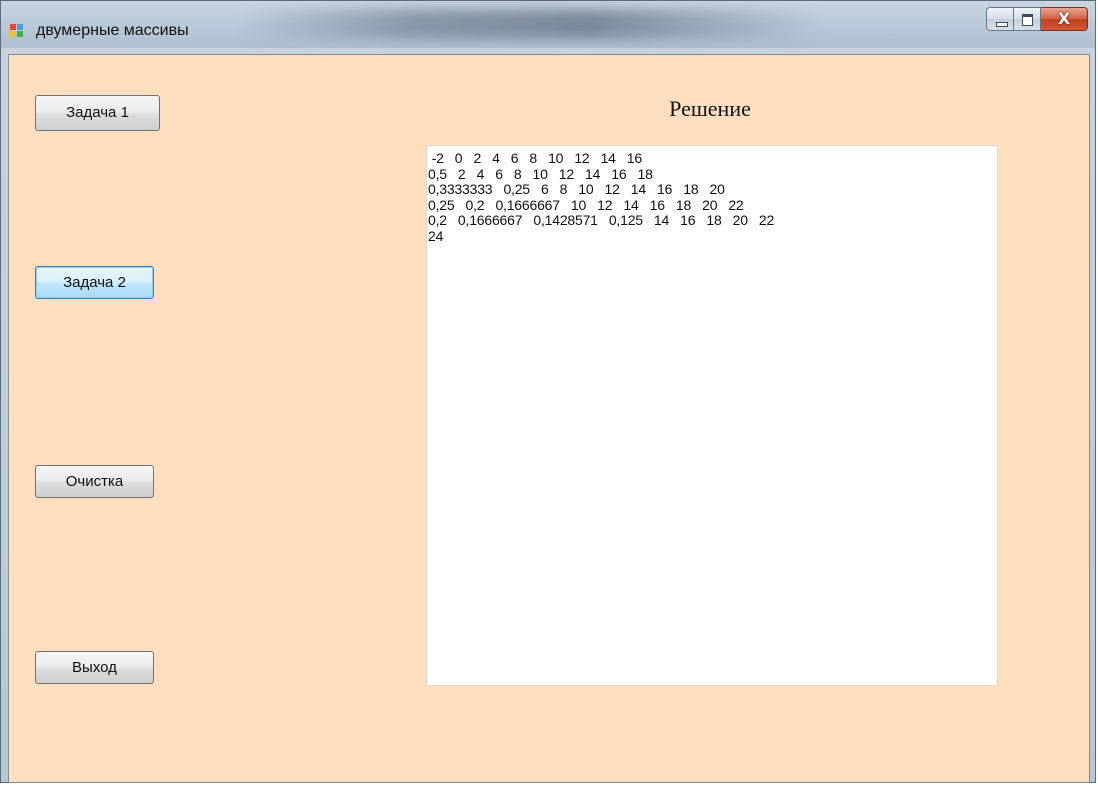 This screenshot has width=1098, height=785. Describe the element at coordinates (436, 235) in the screenshot. I see `output-line: 24` at that location.